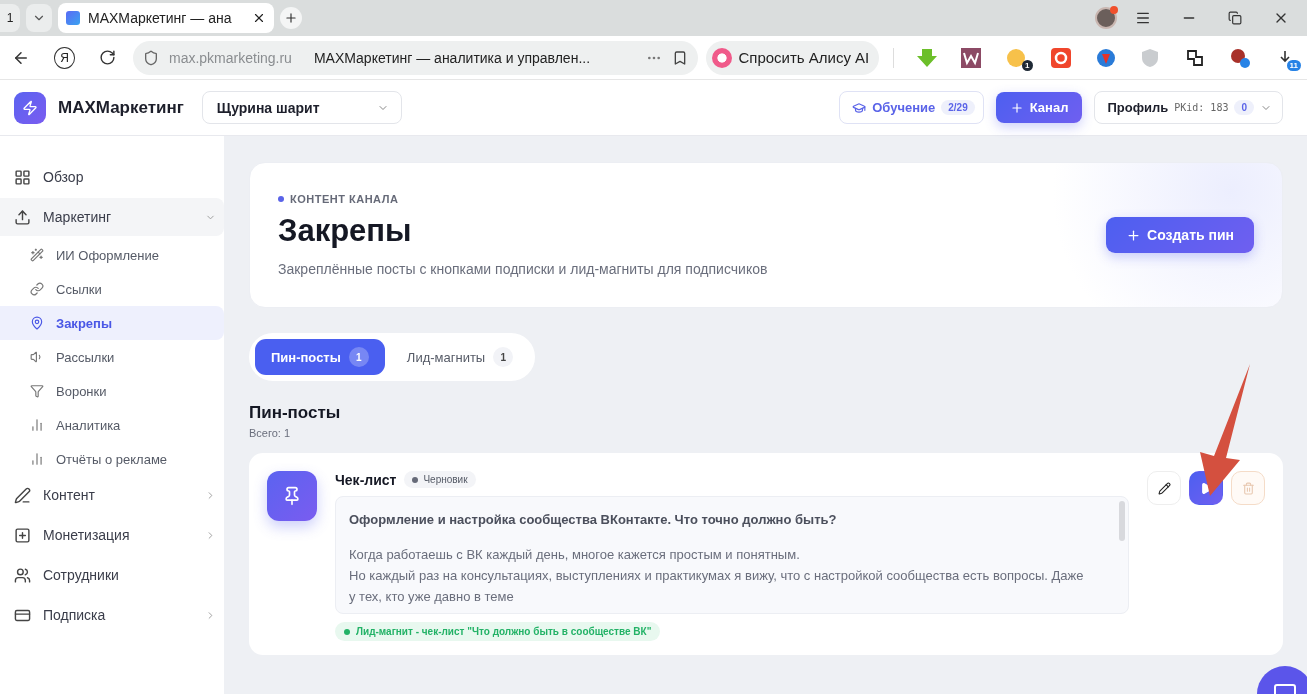  Describe the element at coordinates (345, 231) in the screenshot. I see `page-title: Закрепы` at that location.